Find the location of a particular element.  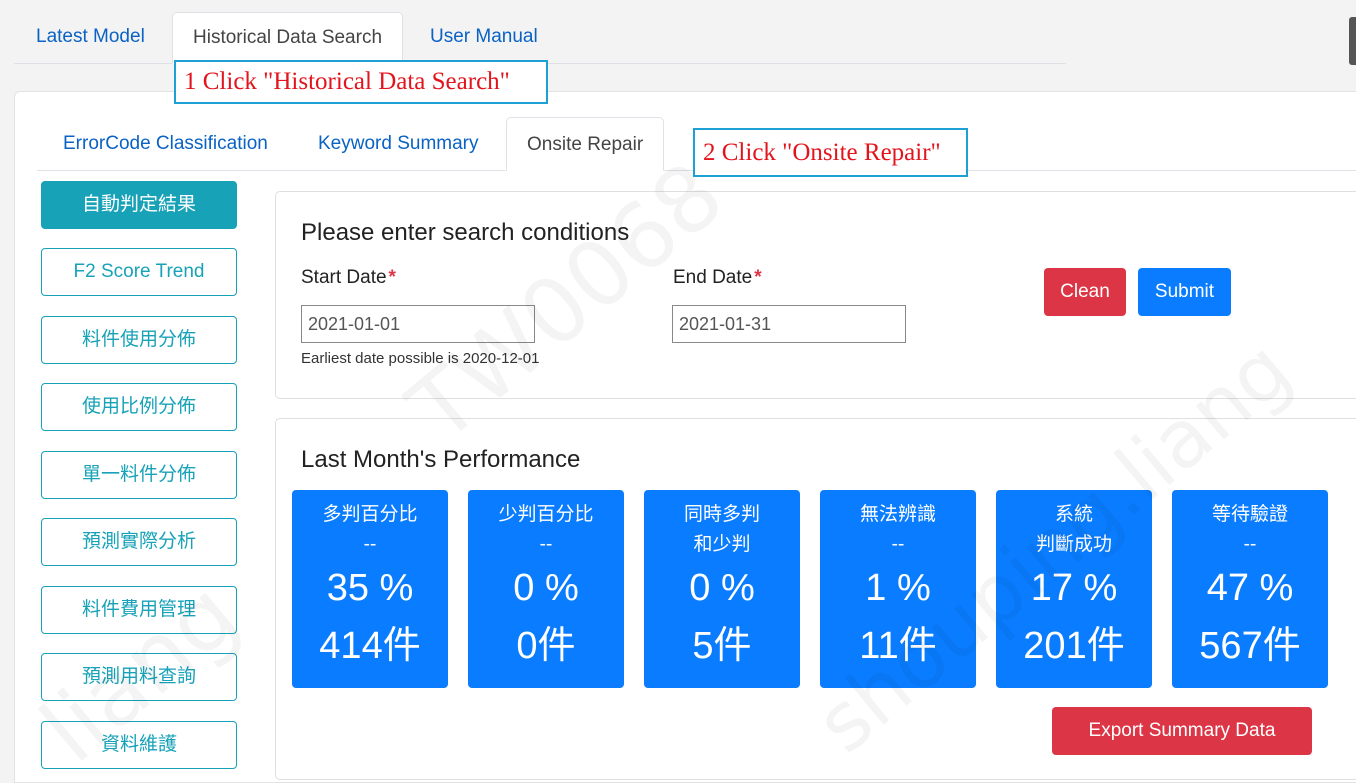

sidebar-item-forecast-material-query: 預測用料查詢 is located at coordinates (139, 677).